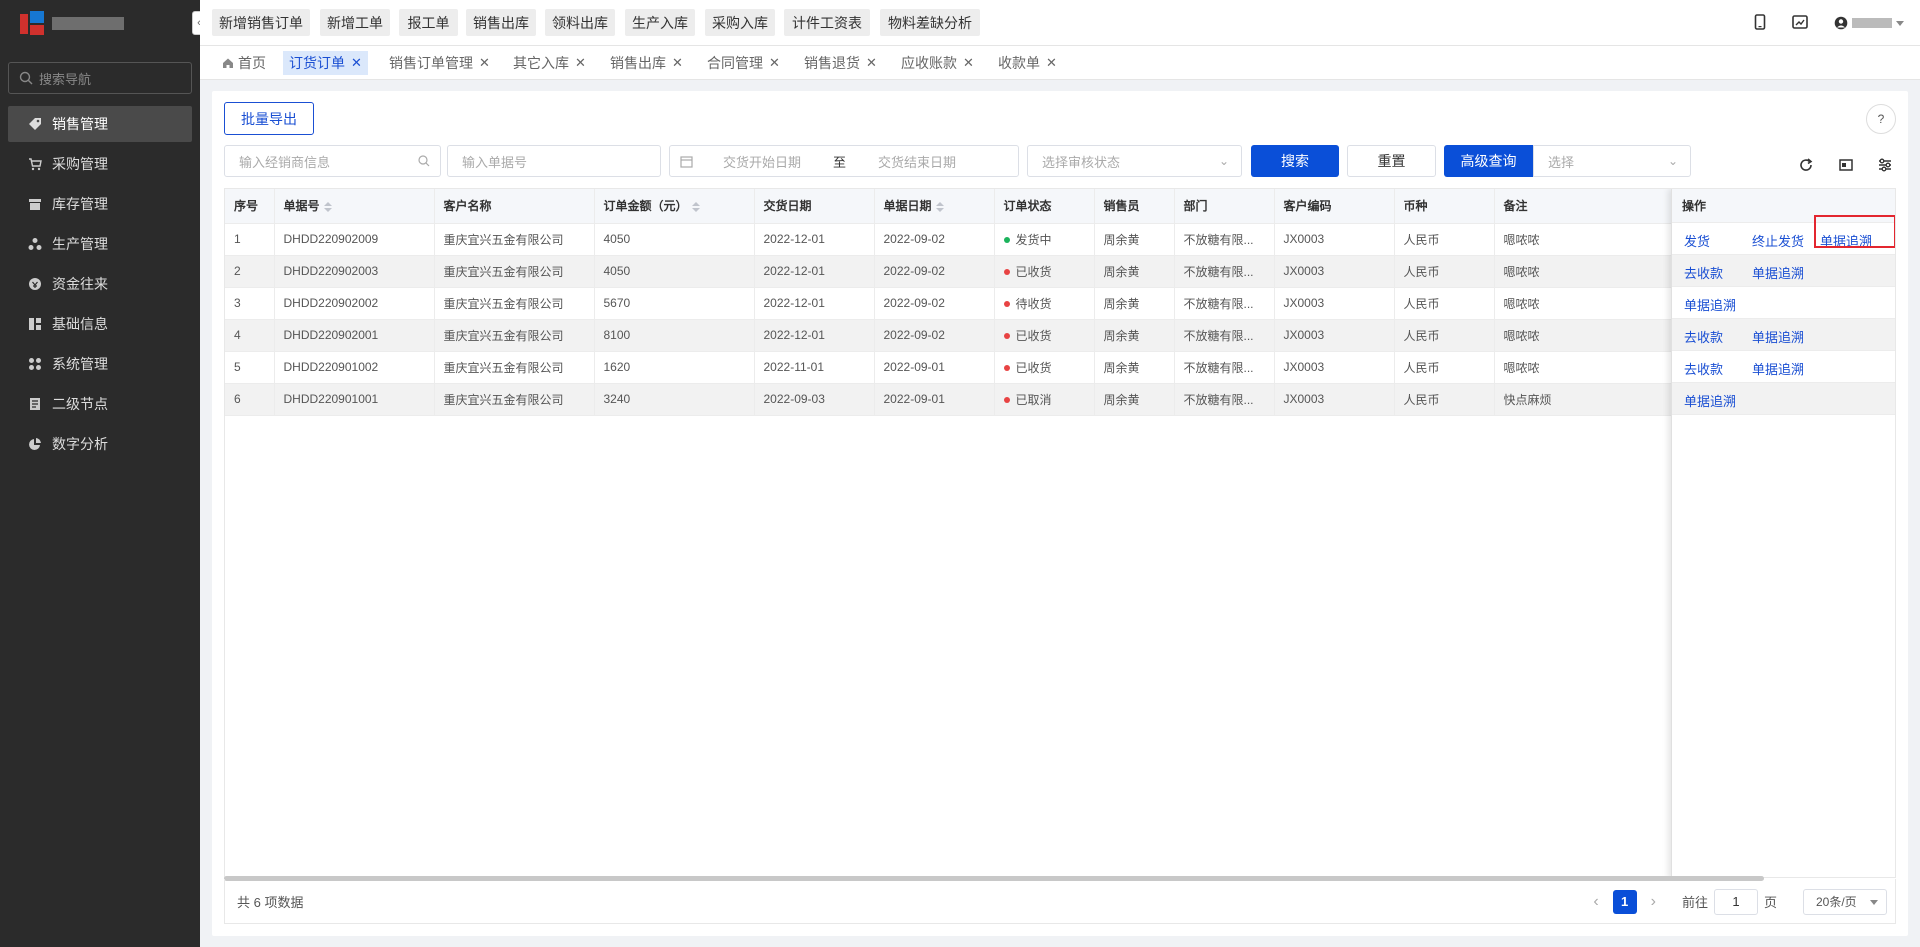  Describe the element at coordinates (549, 63) in the screenshot. I see `tab-other-inbound: 其它入库 ✕` at that location.